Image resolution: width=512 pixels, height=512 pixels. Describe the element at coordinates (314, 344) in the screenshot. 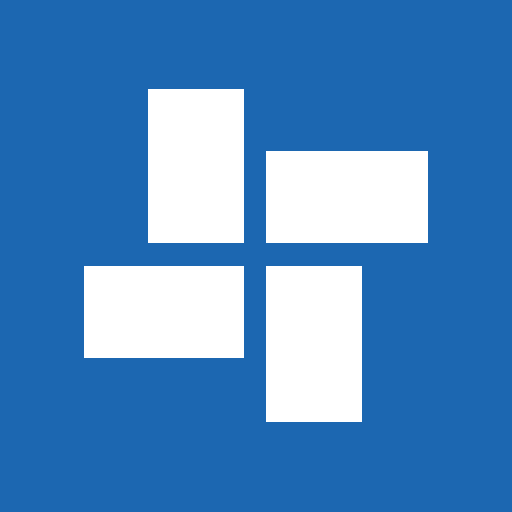

I see `logo-tile-bottom` at that location.